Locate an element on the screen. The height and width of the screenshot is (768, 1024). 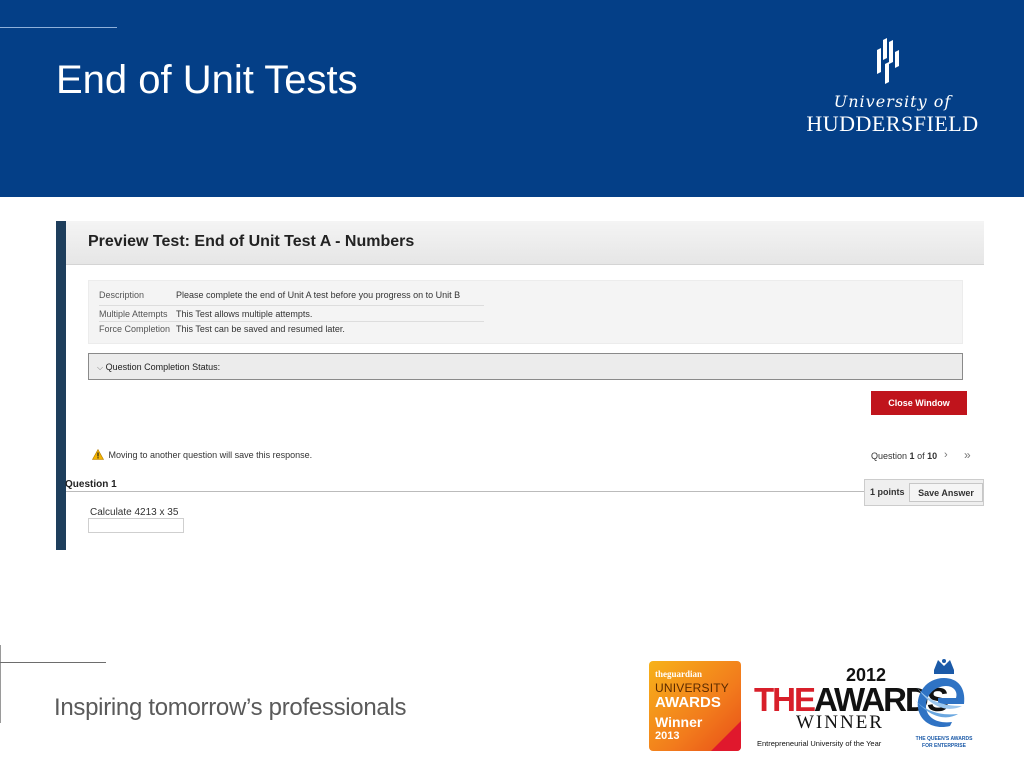
question-points-box: 1 points Save Answer is located at coordinates (924, 492).